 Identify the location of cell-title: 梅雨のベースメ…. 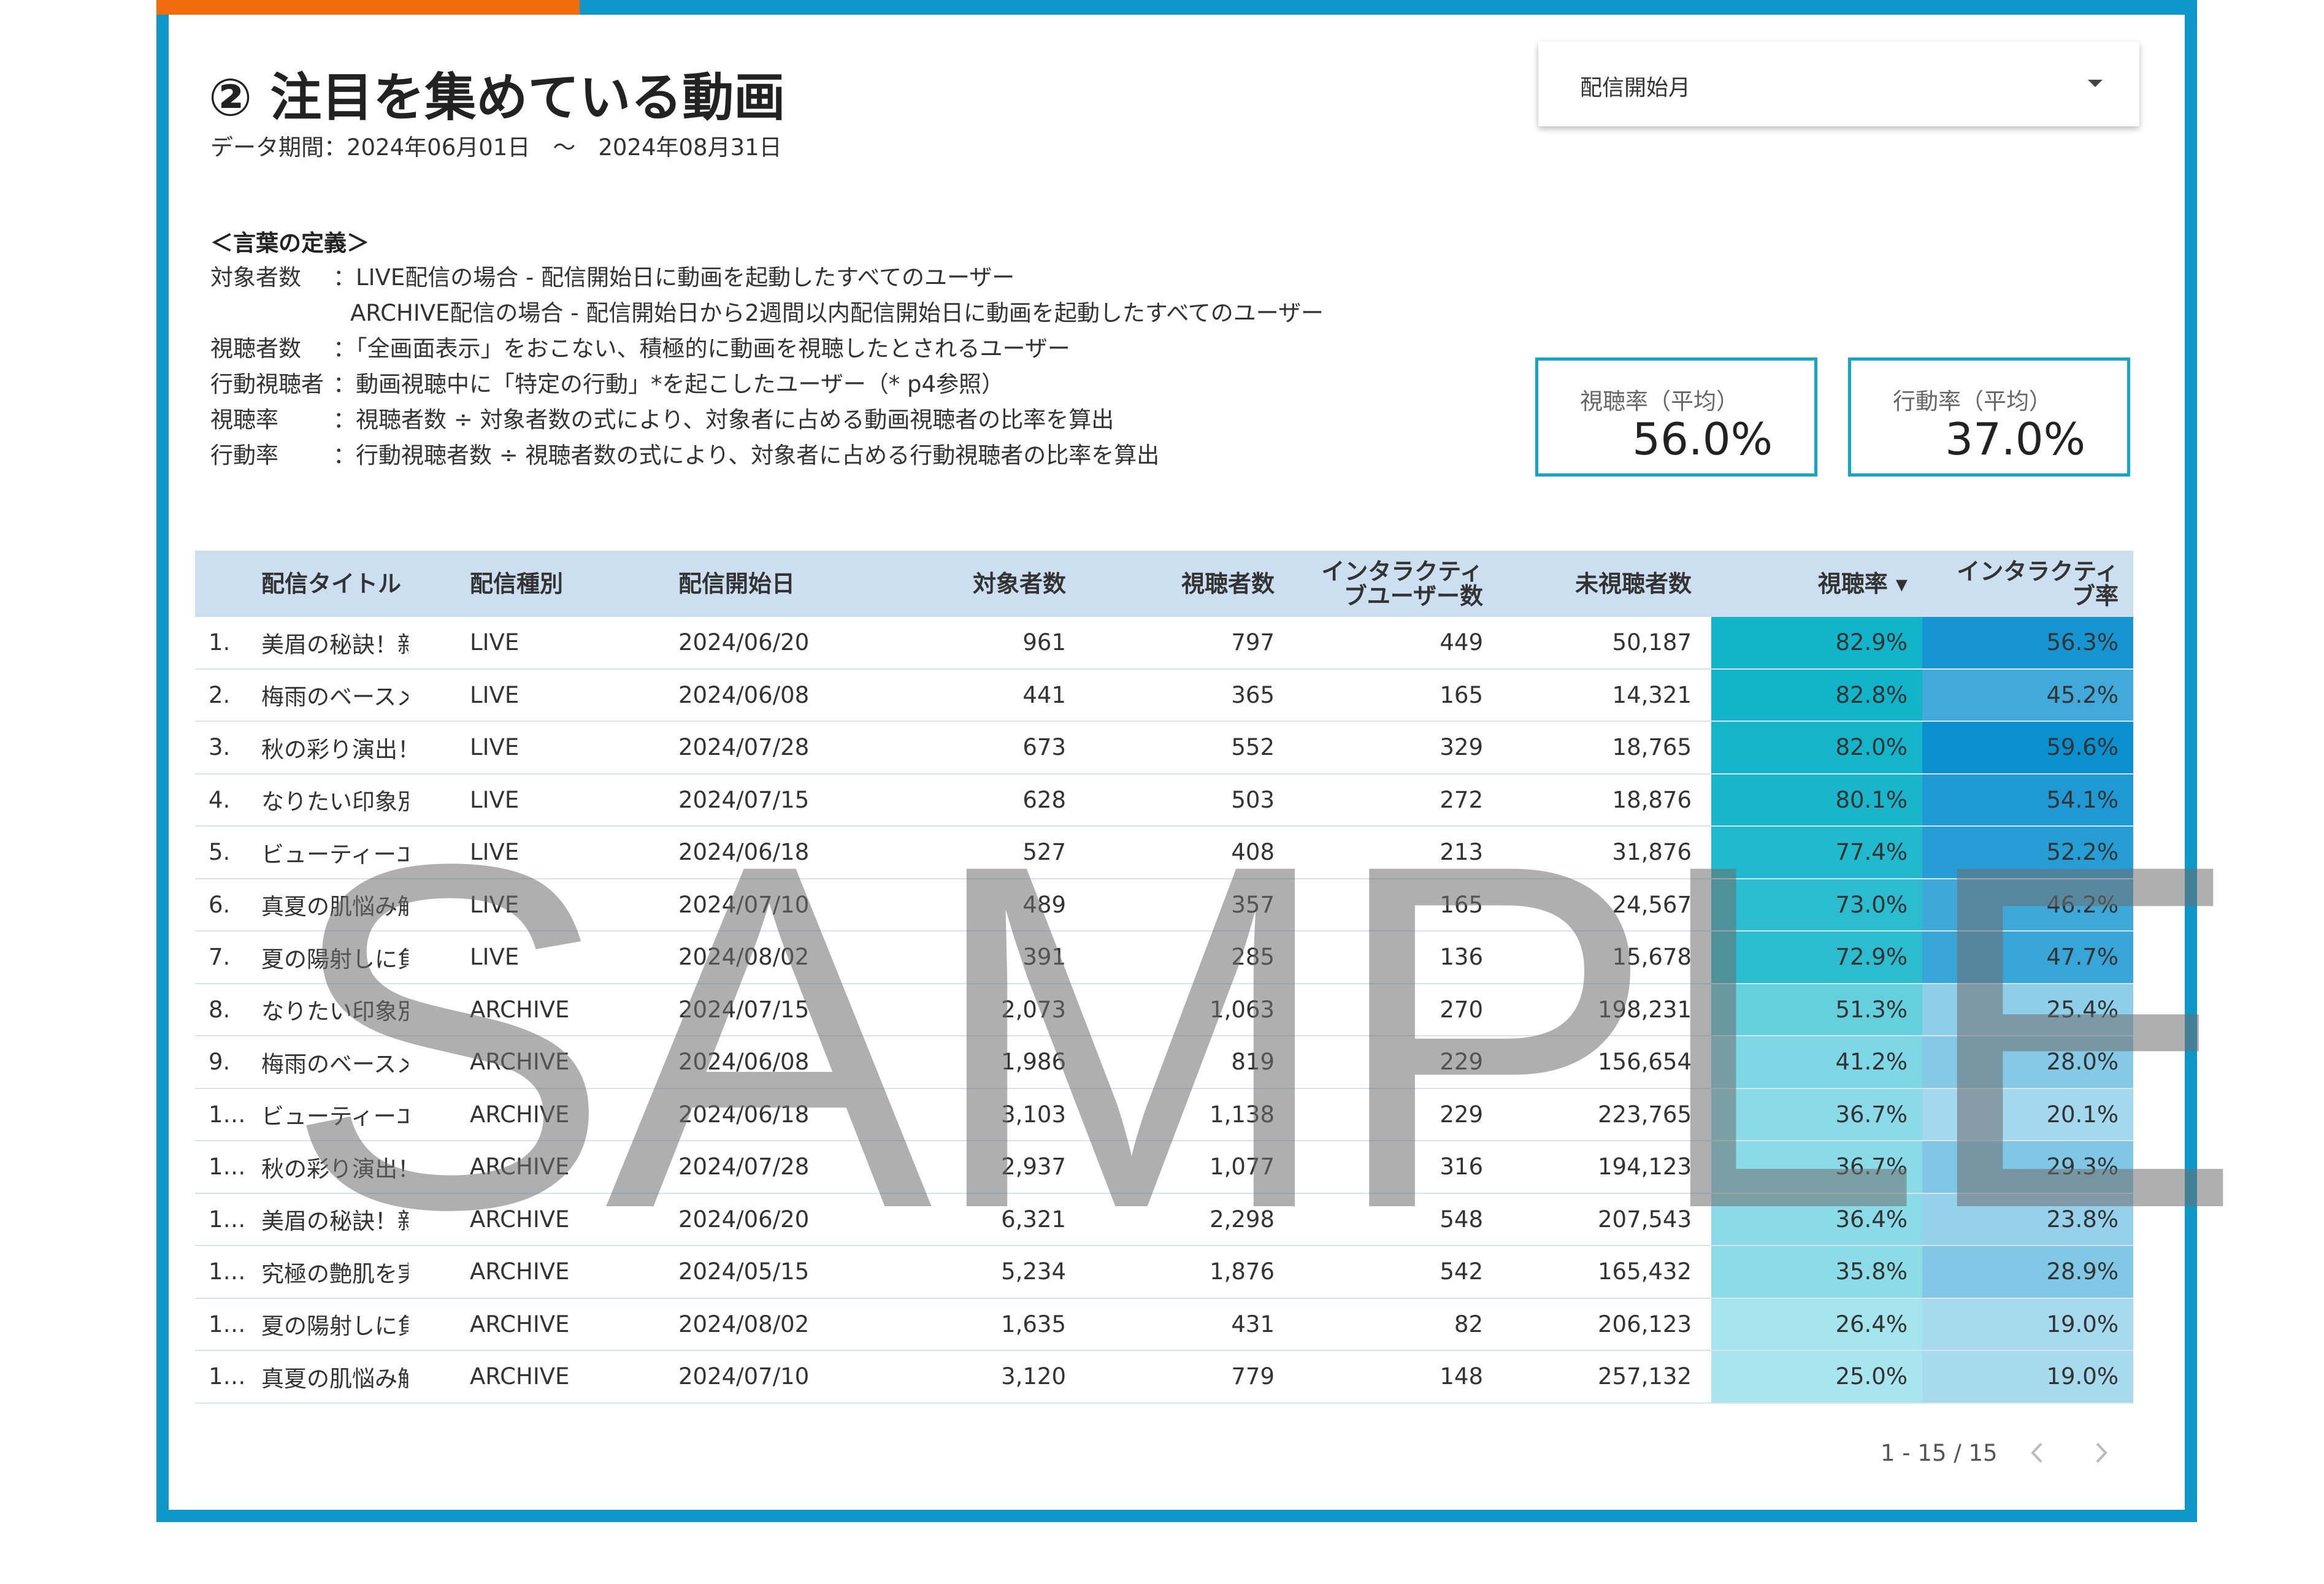
(334, 1063).